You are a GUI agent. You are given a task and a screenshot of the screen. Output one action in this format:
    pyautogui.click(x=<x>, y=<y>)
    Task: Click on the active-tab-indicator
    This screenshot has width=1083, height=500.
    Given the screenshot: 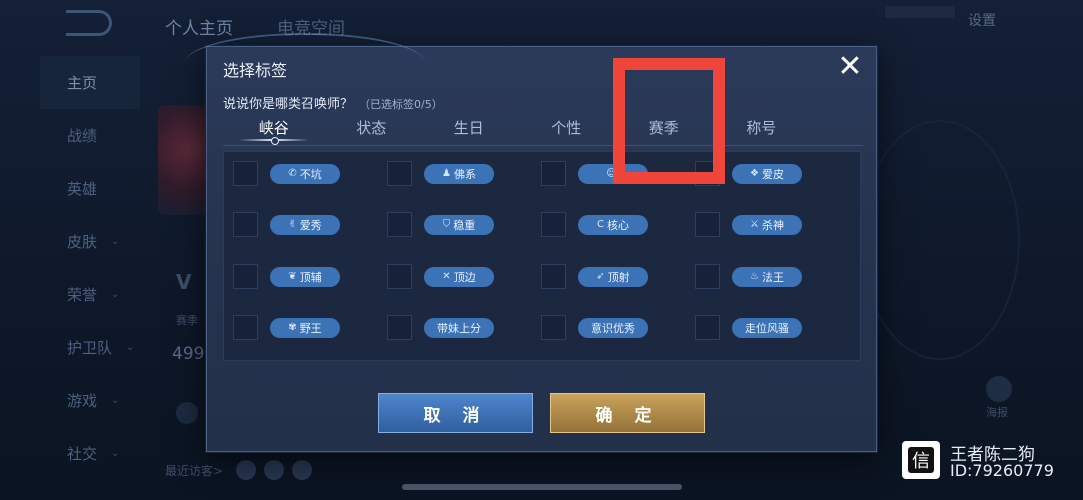 What is the action you would take?
    pyautogui.click(x=274, y=141)
    